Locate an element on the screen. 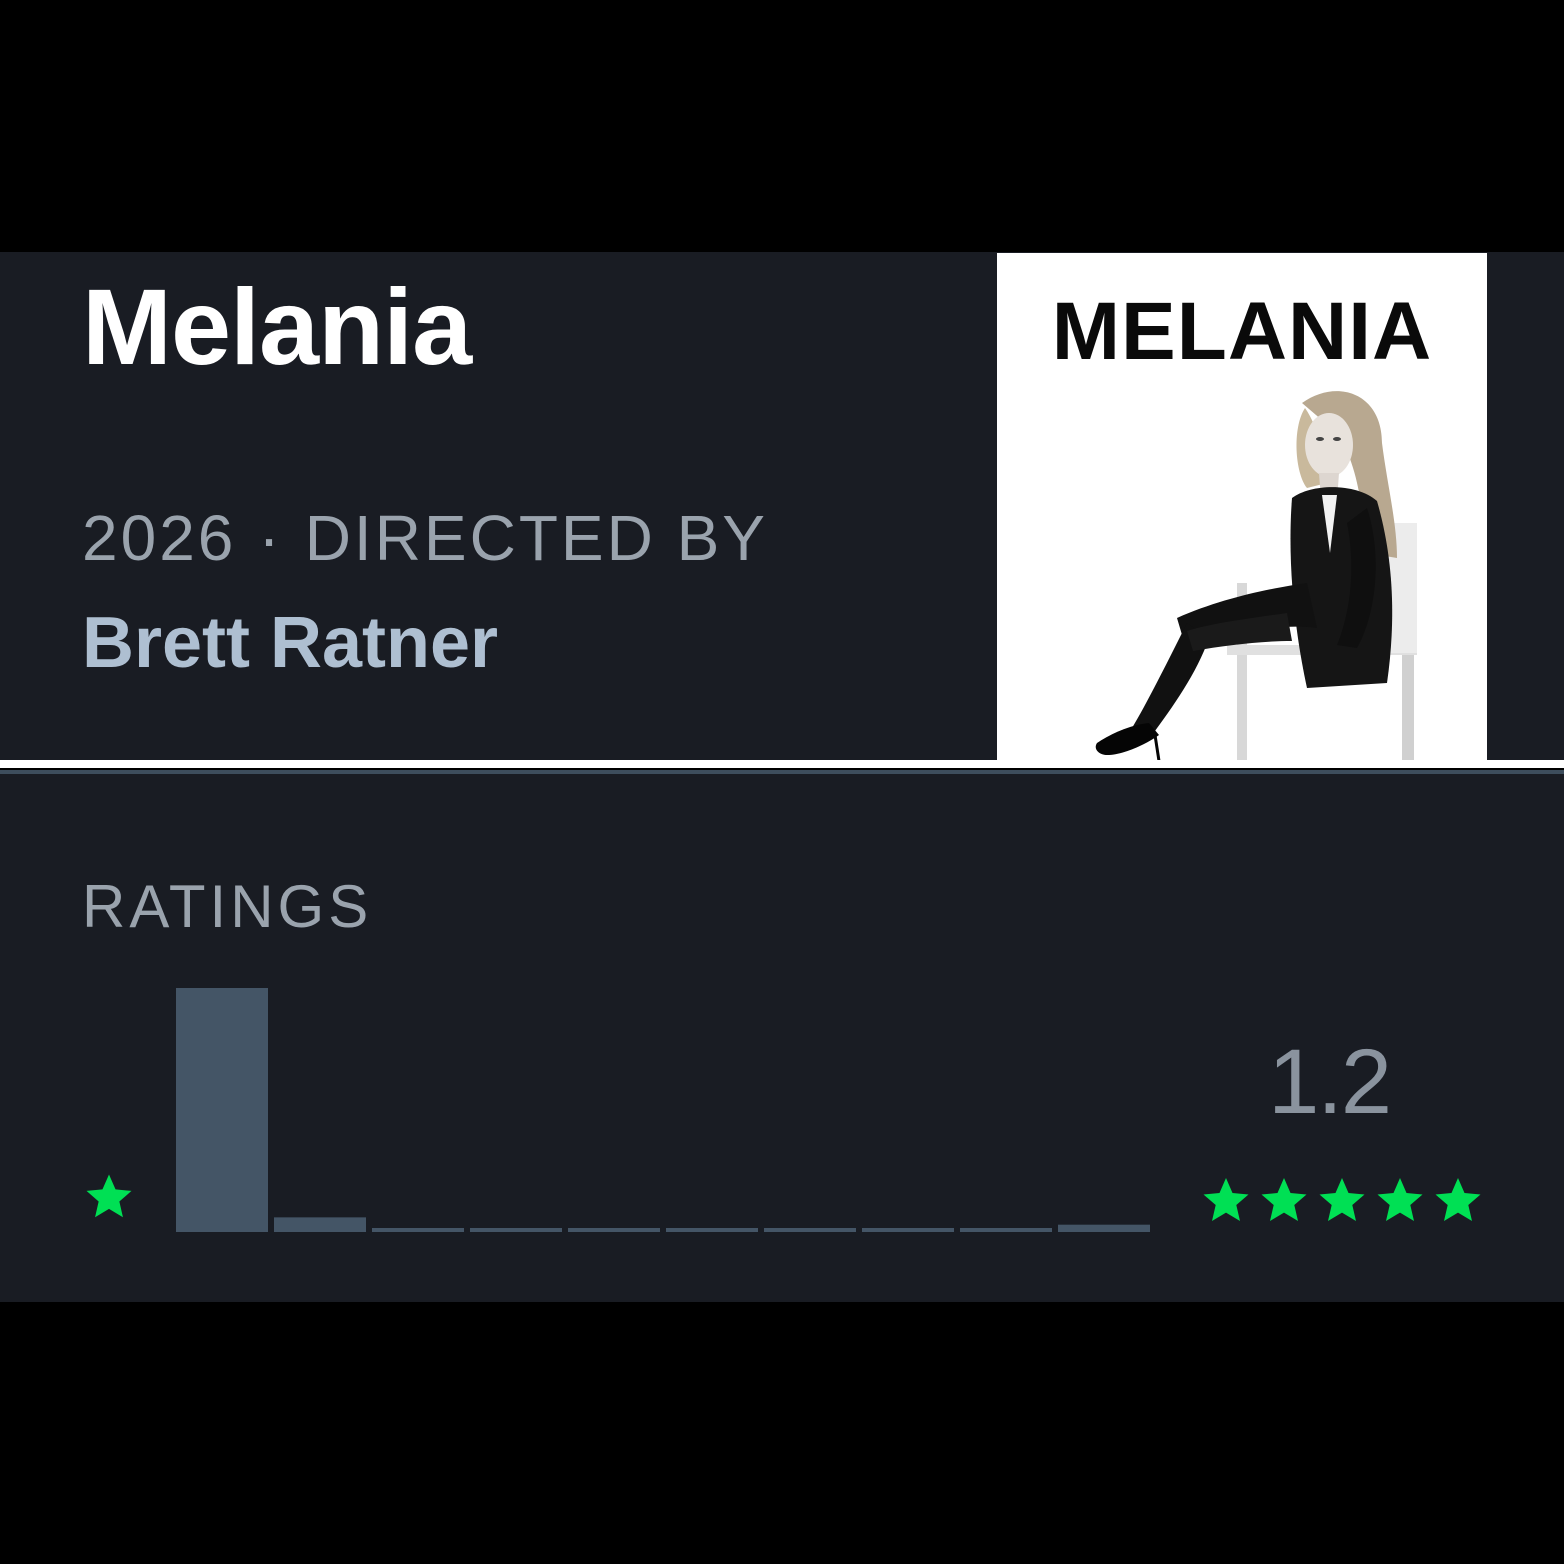 The image size is (1564, 1564). histogram-bar-2.5 is located at coordinates (614, 1230).